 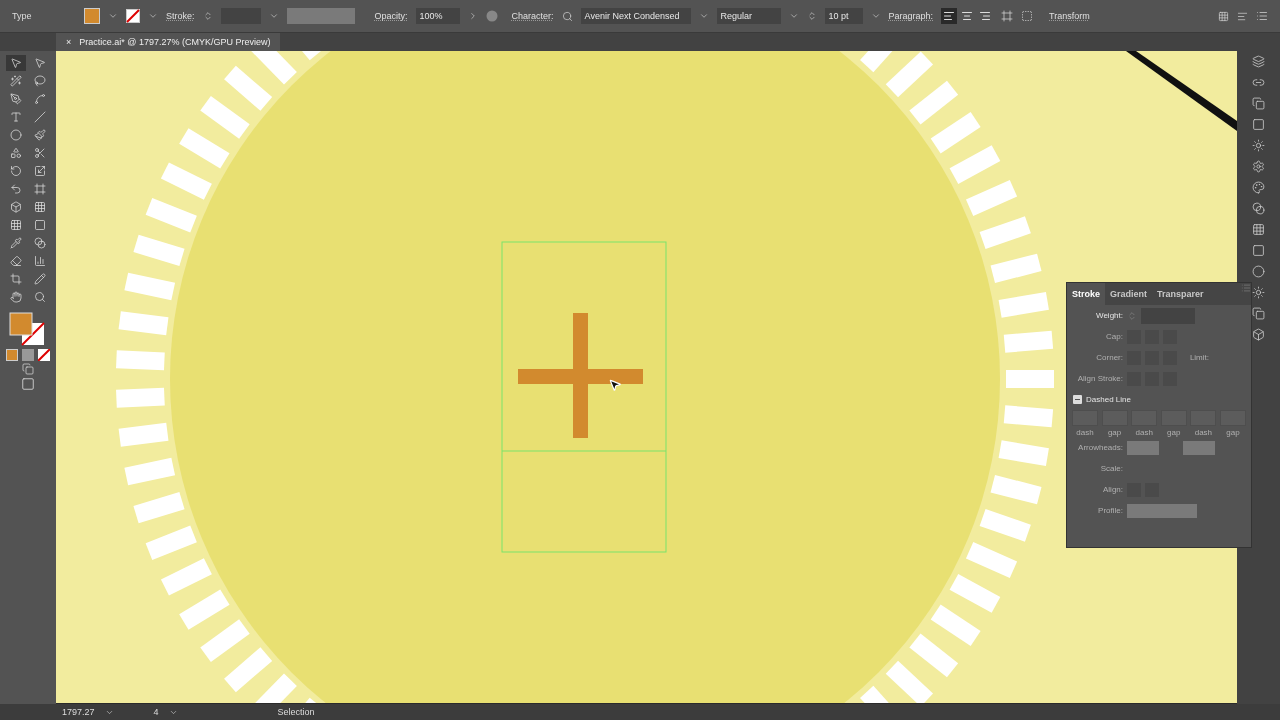 I want to click on profile-label: Profile:, so click(x=1110, y=510).